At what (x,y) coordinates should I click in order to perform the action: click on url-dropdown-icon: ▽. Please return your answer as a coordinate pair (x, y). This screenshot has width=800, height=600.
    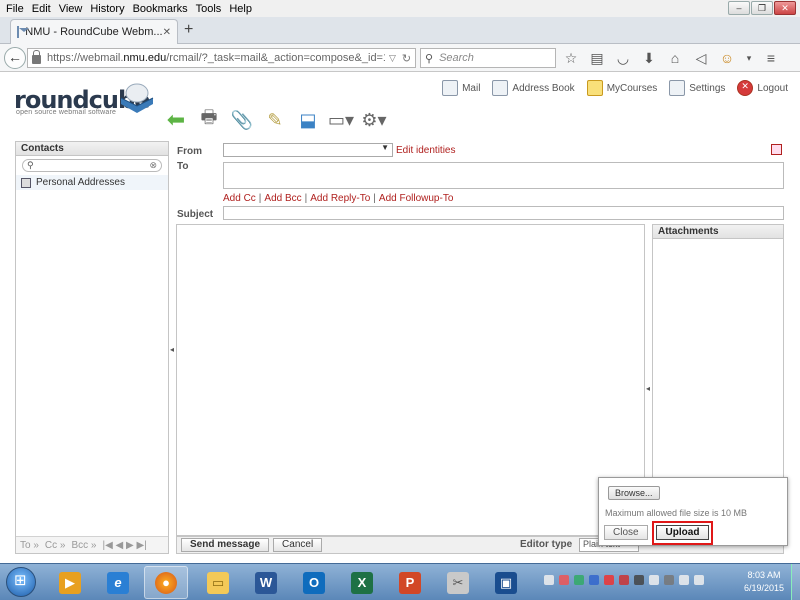
    Looking at the image, I should click on (392, 58).